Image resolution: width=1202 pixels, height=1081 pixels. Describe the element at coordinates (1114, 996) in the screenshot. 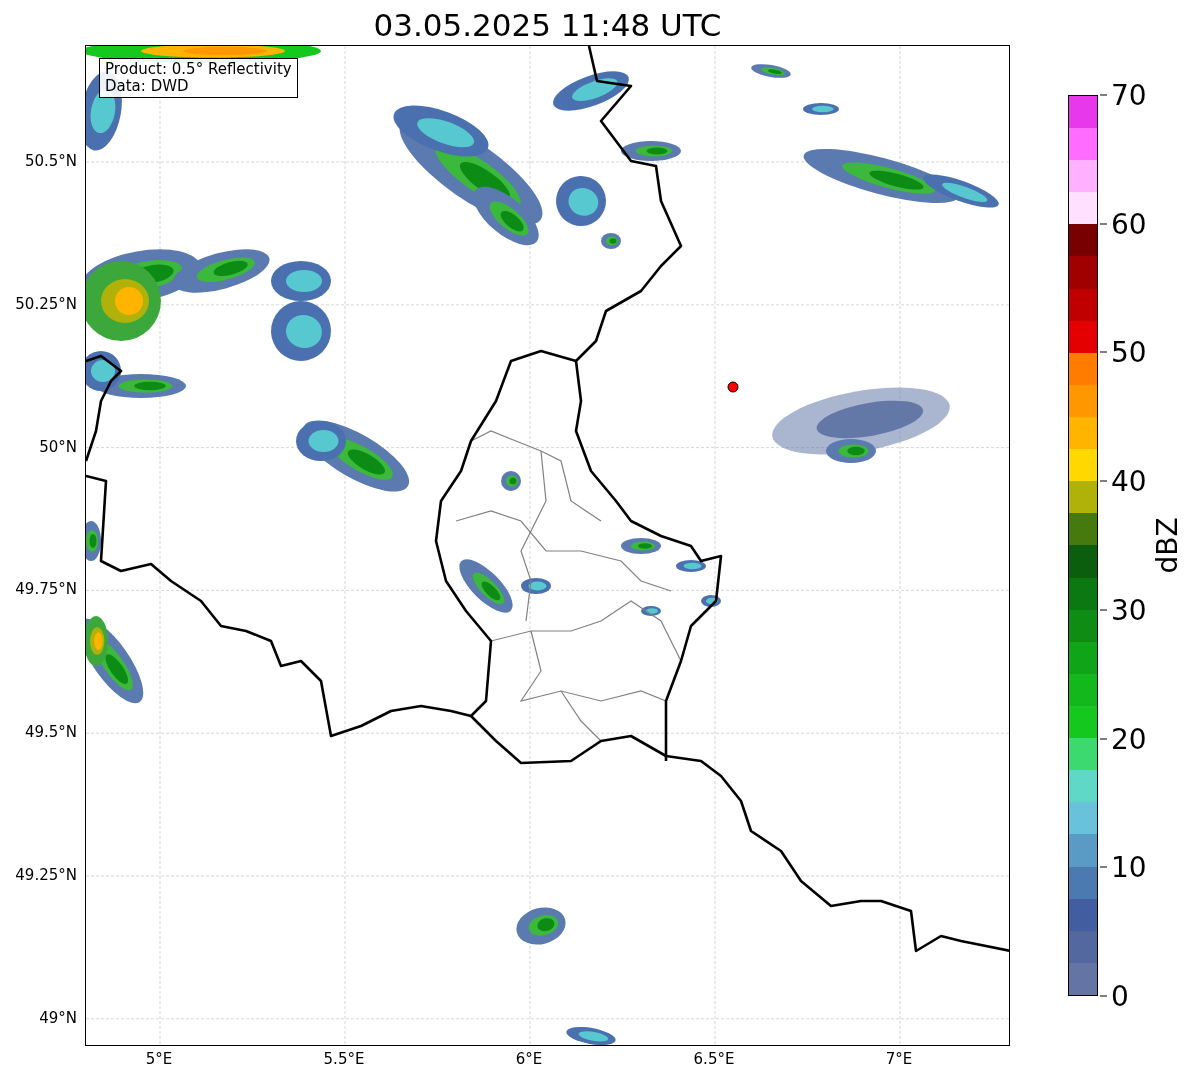

I see `scale-label: 0` at that location.